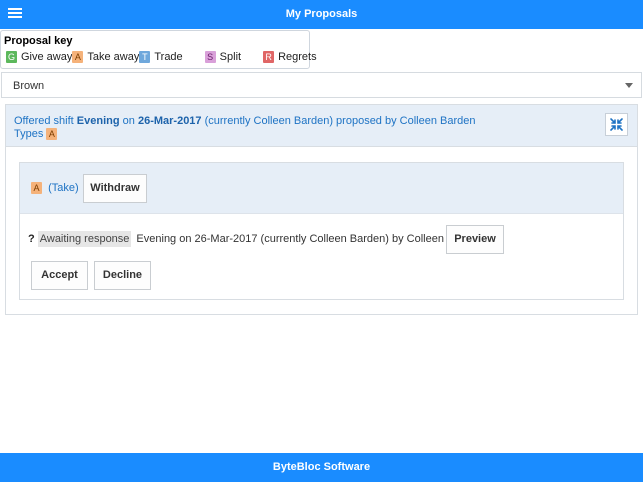 Image resolution: width=643 pixels, height=482 pixels. I want to click on withdraw-button: Withdraw, so click(115, 188).